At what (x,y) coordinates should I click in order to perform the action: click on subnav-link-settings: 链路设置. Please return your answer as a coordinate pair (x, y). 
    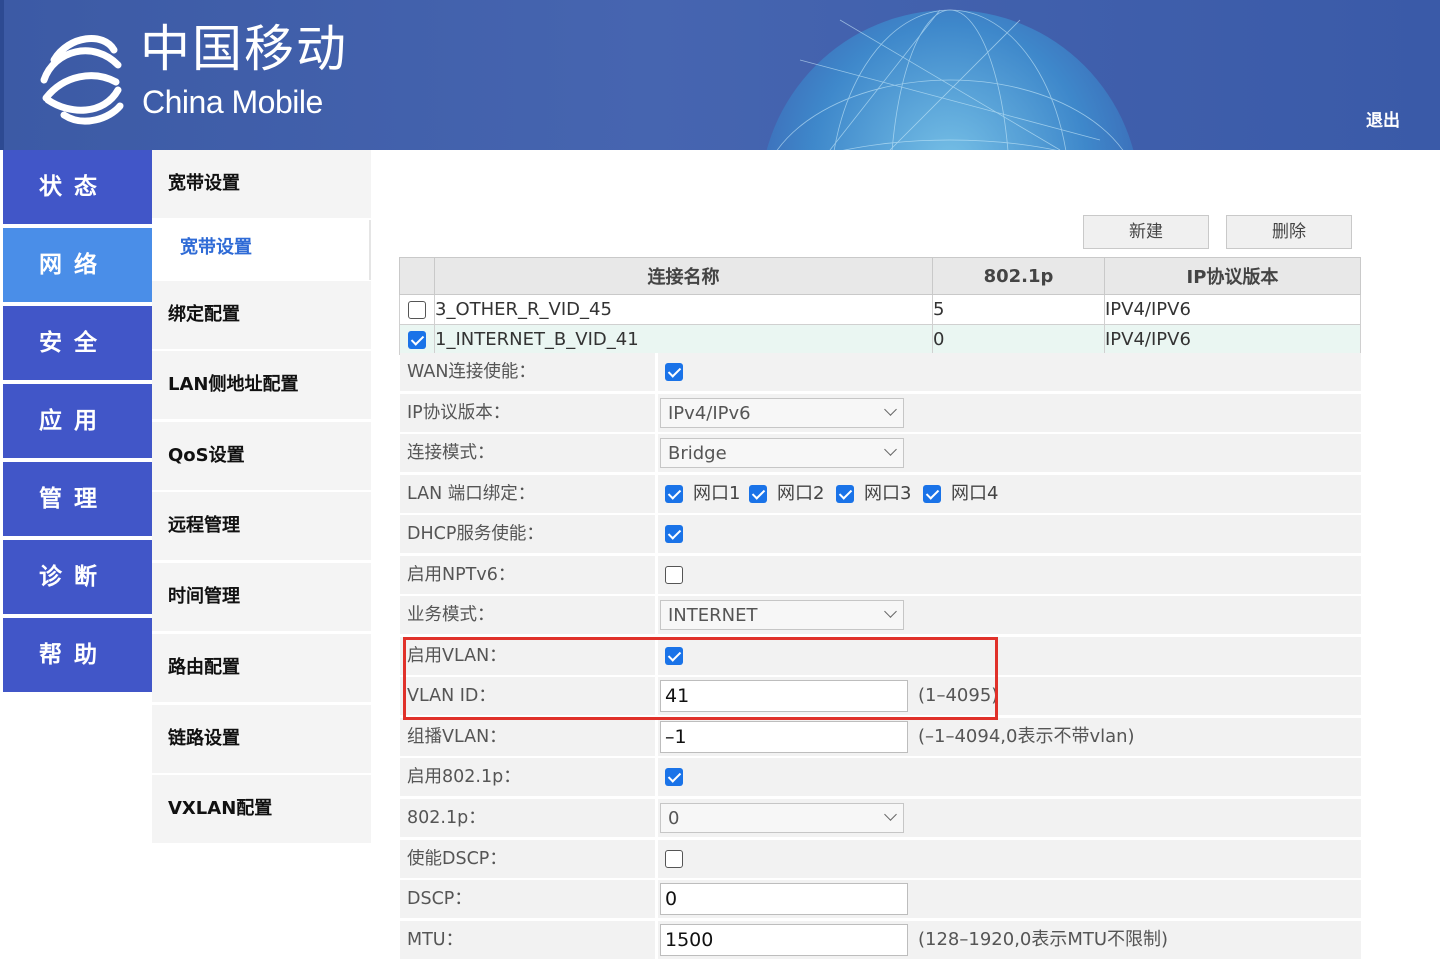
    Looking at the image, I should click on (261, 739).